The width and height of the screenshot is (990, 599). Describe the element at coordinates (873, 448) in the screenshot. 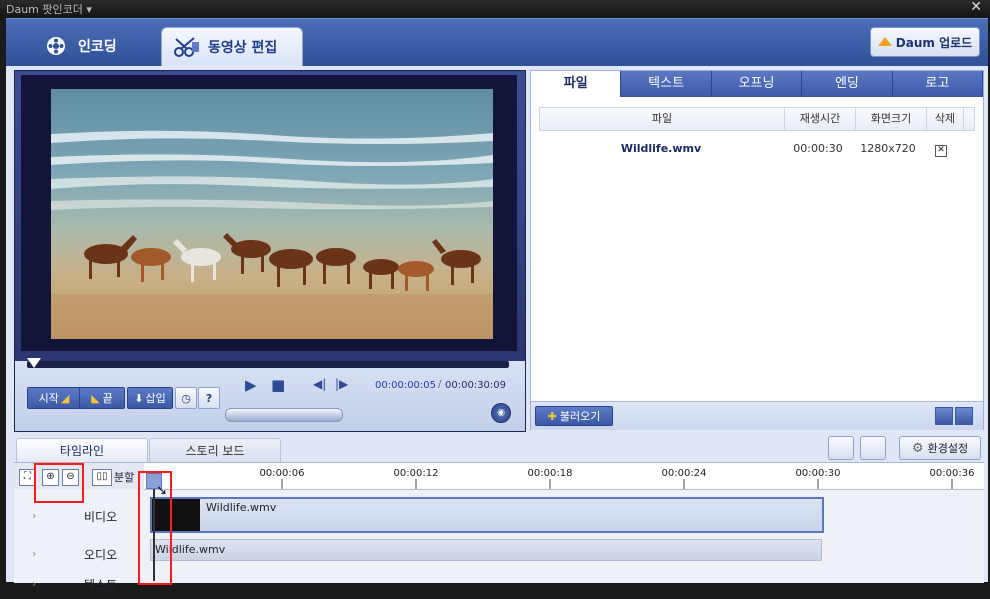

I see `save-icon` at that location.